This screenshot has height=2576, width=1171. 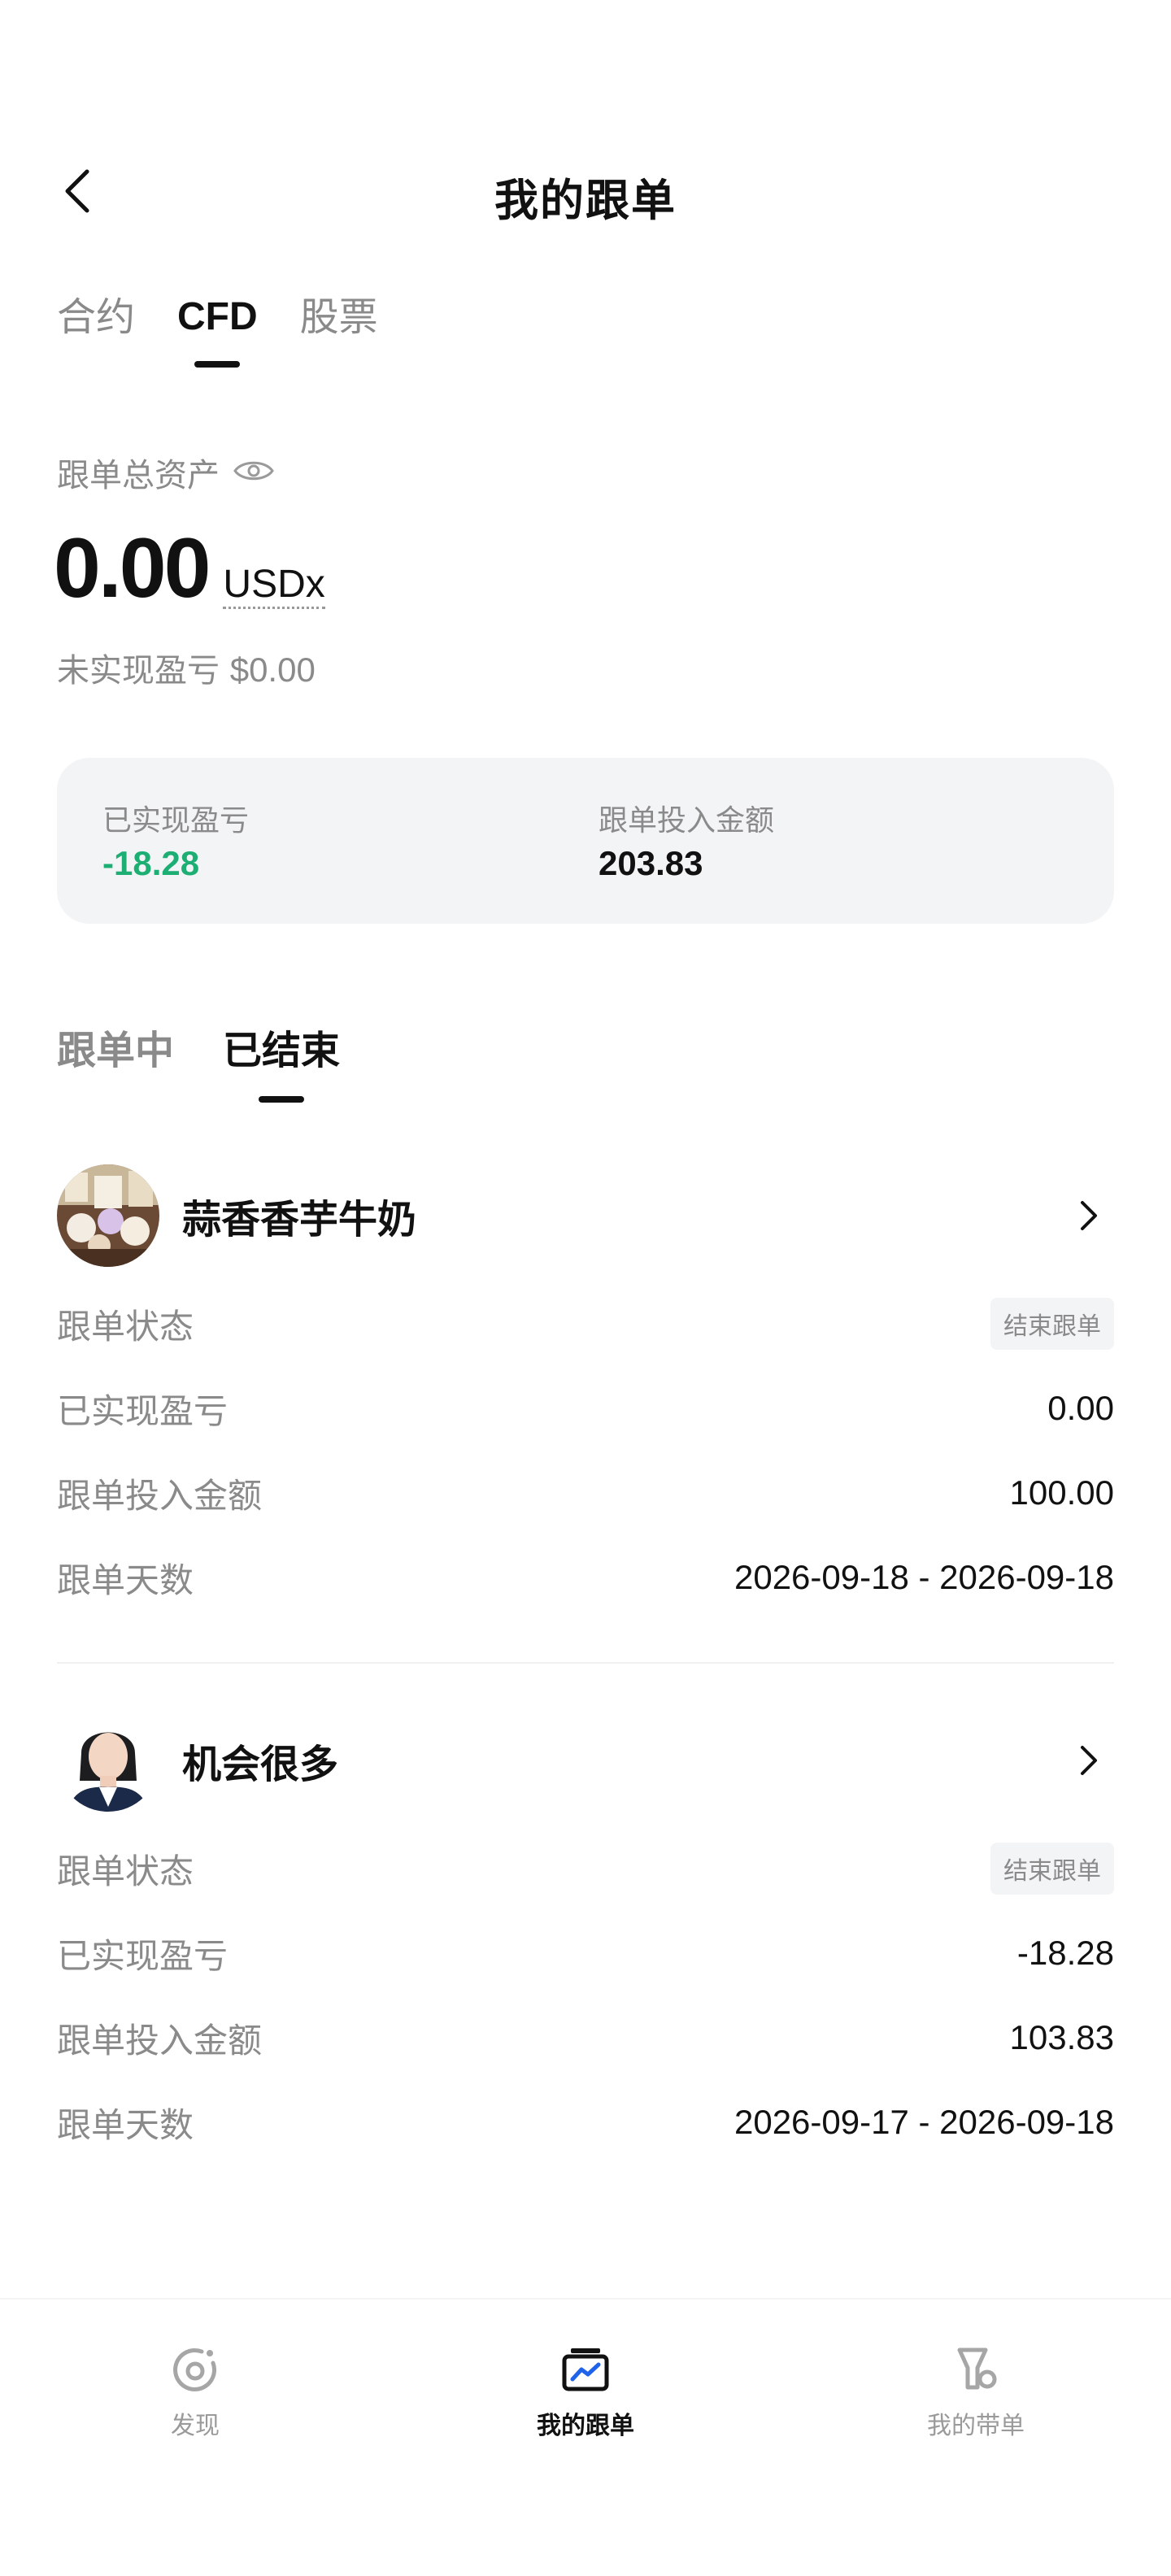 I want to click on trader-name: 蒜香香芋牛奶, so click(x=299, y=1220).